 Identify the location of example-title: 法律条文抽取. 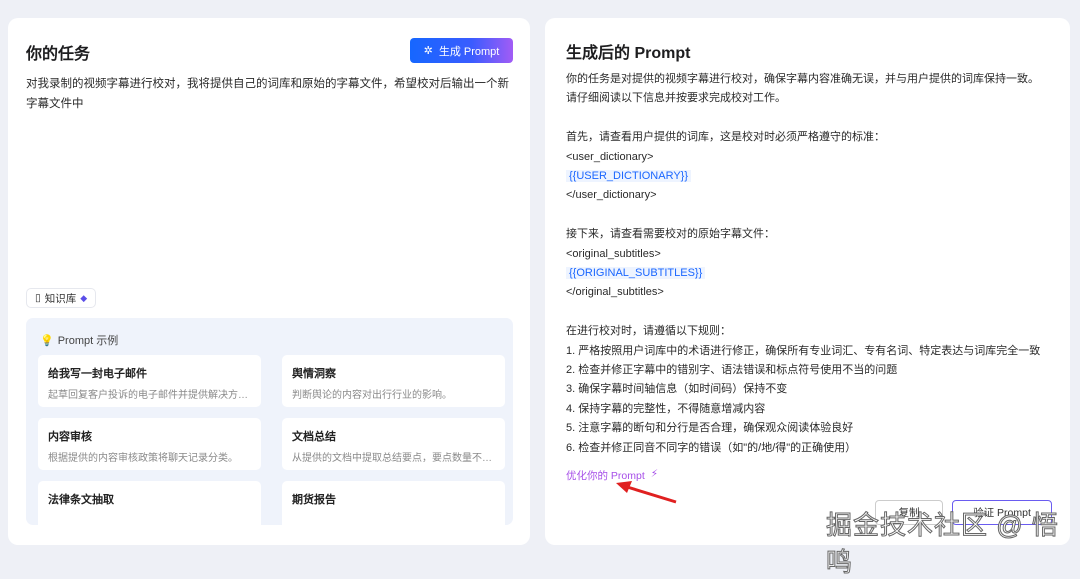
(81, 500).